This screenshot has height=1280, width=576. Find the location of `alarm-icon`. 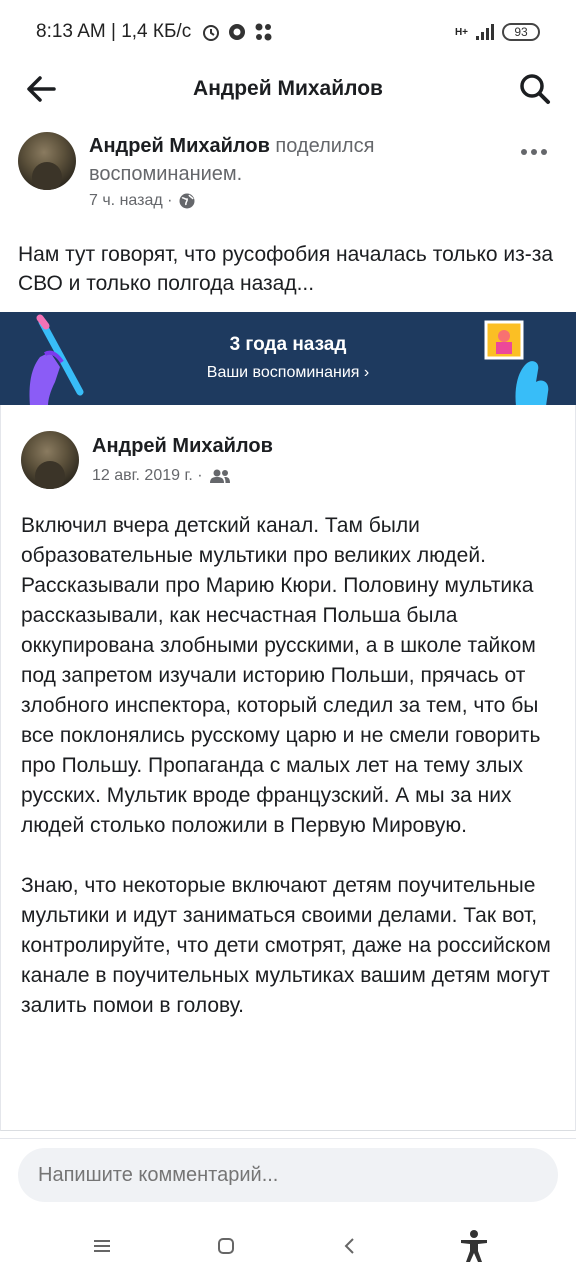

alarm-icon is located at coordinates (211, 33).